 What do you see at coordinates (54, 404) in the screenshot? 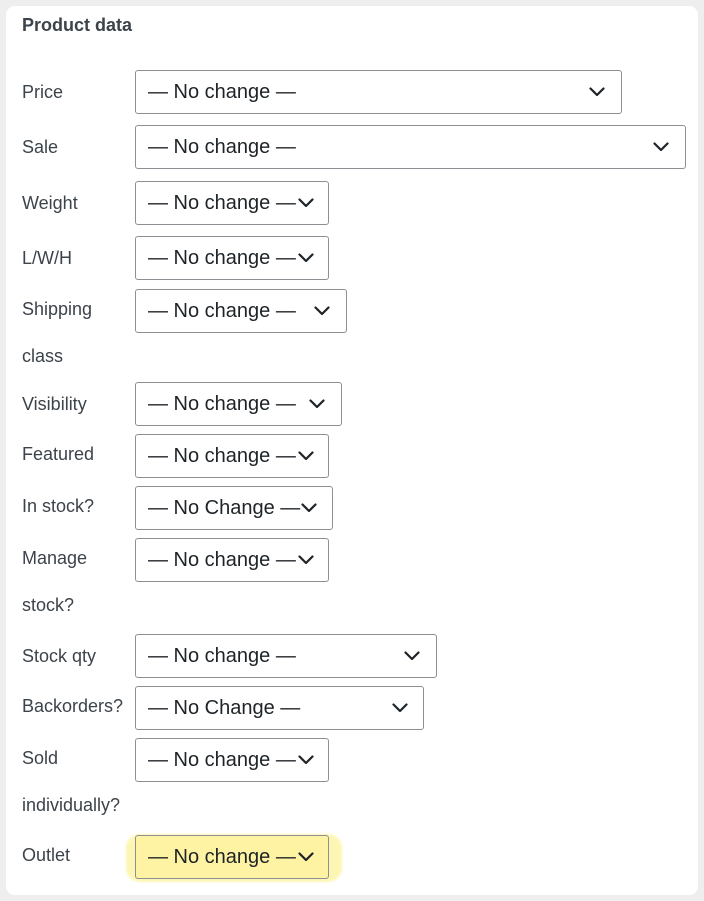
I see `field-label-visibility: Visibility` at bounding box center [54, 404].